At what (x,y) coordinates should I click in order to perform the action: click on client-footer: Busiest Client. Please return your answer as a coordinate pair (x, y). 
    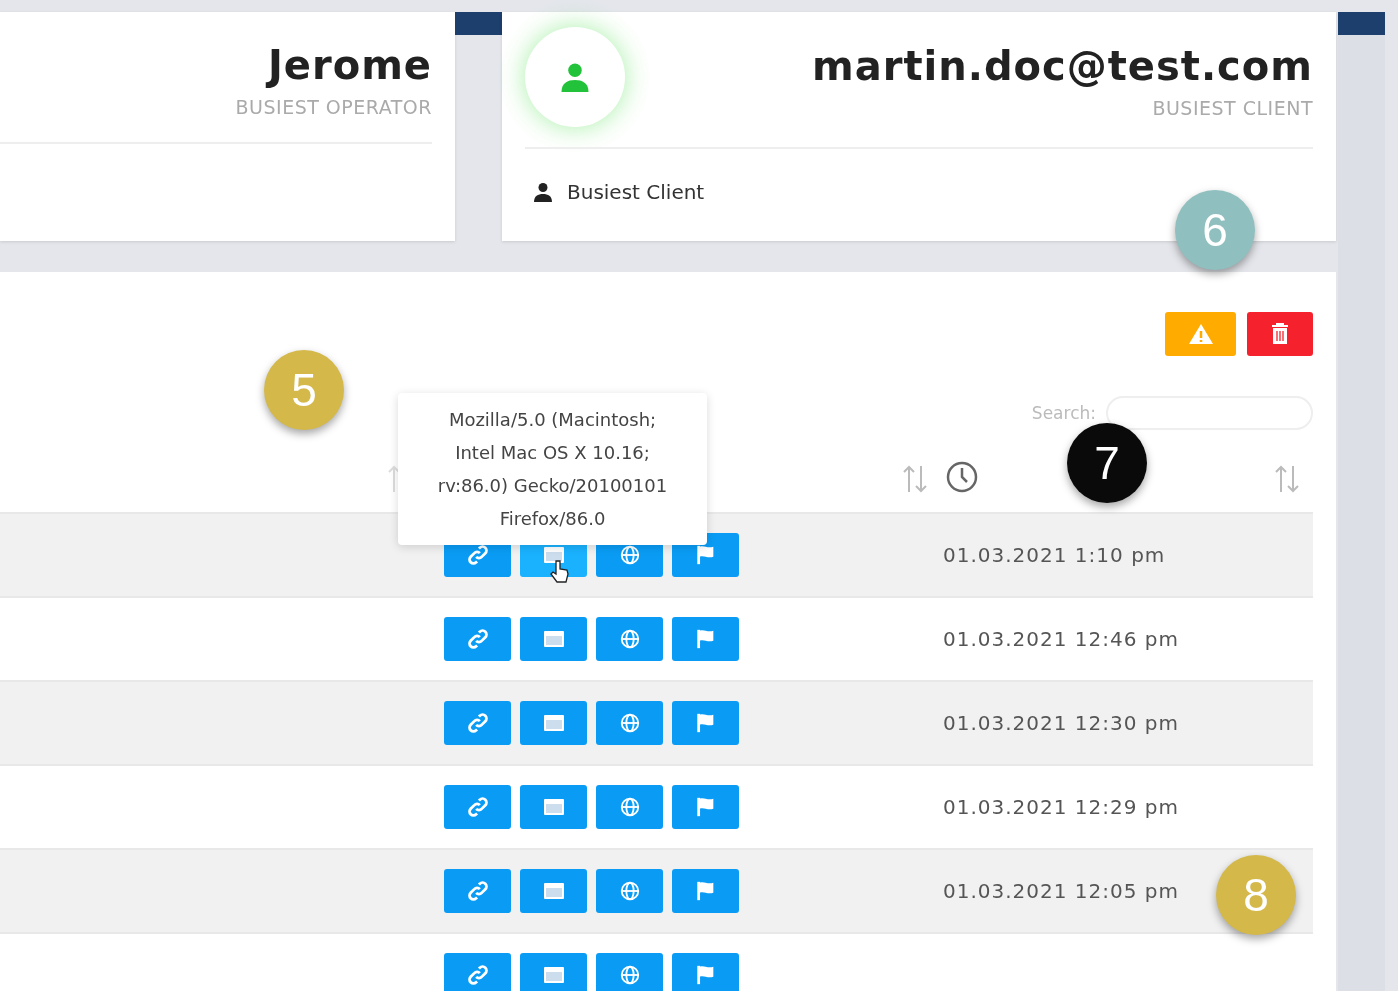
    Looking at the image, I should click on (636, 192).